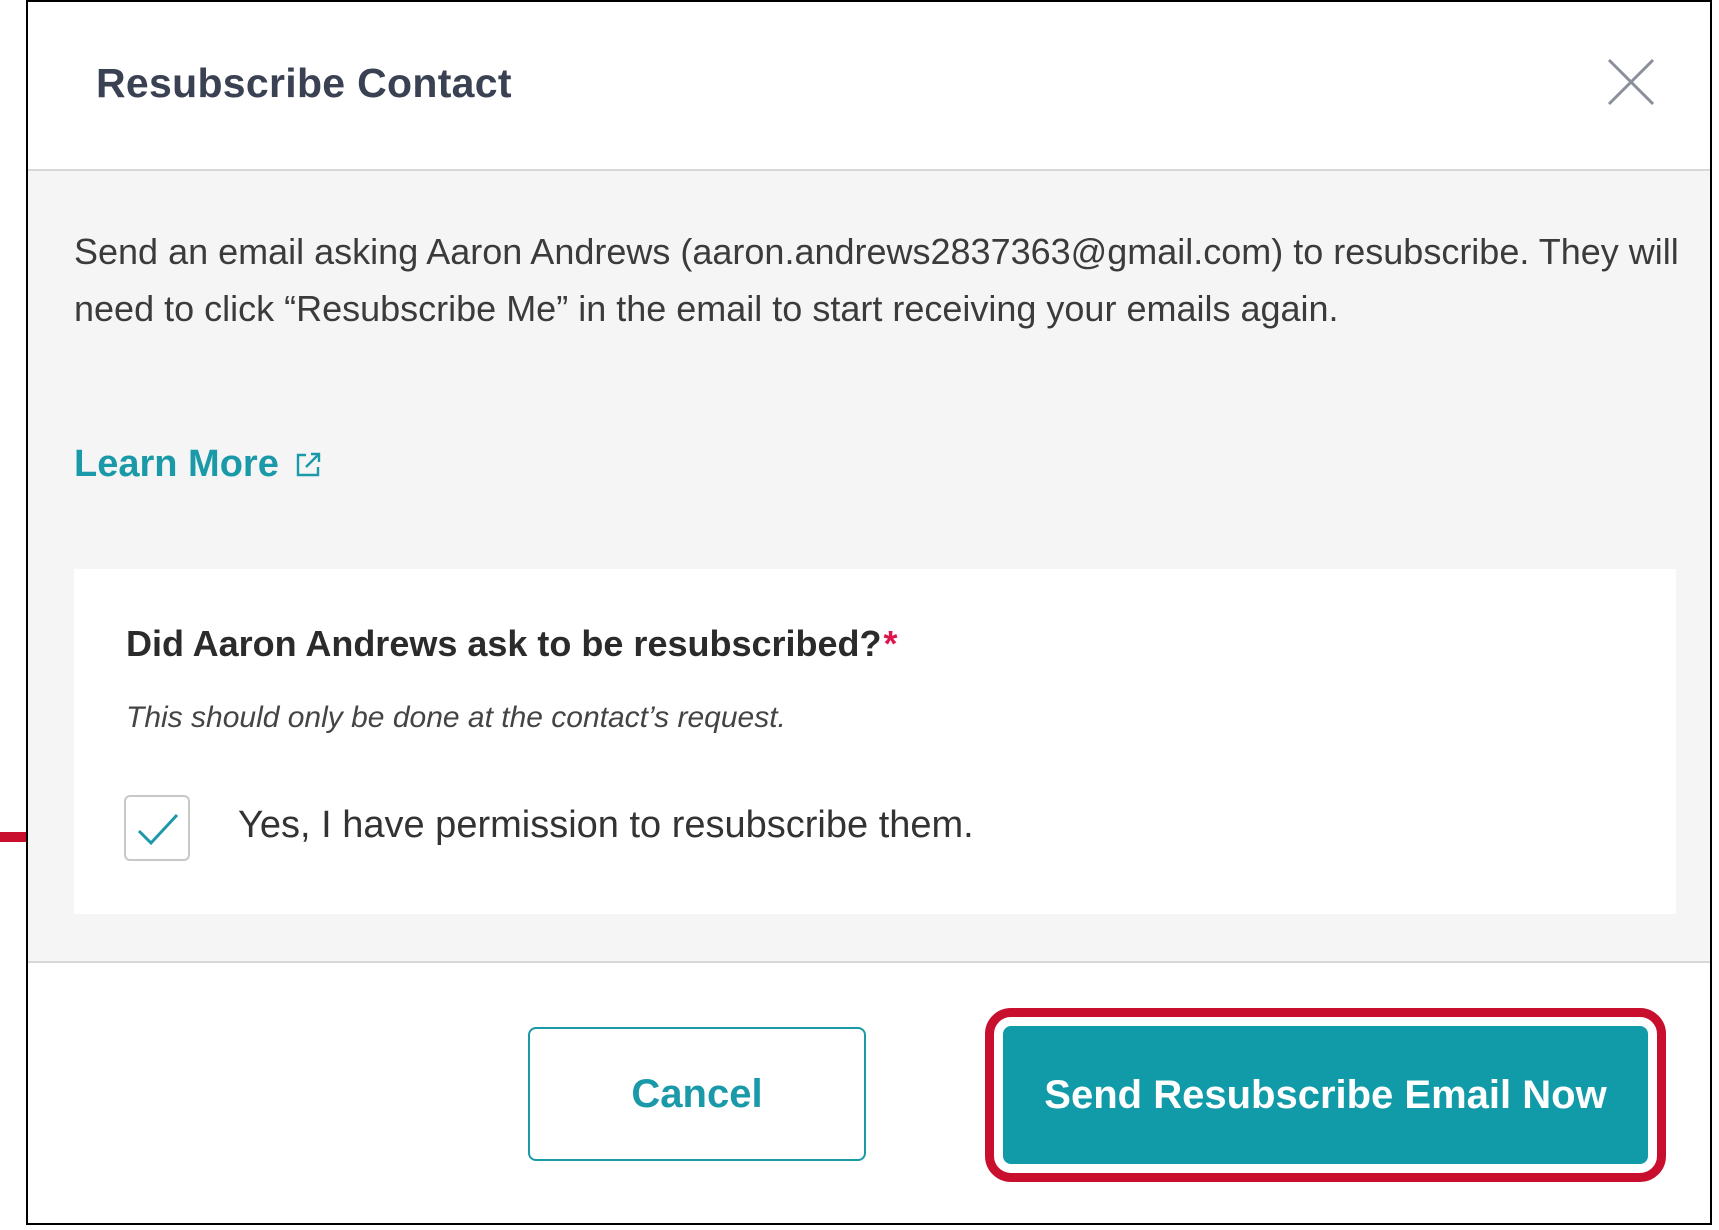  I want to click on cancel-button: Cancel, so click(697, 1094).